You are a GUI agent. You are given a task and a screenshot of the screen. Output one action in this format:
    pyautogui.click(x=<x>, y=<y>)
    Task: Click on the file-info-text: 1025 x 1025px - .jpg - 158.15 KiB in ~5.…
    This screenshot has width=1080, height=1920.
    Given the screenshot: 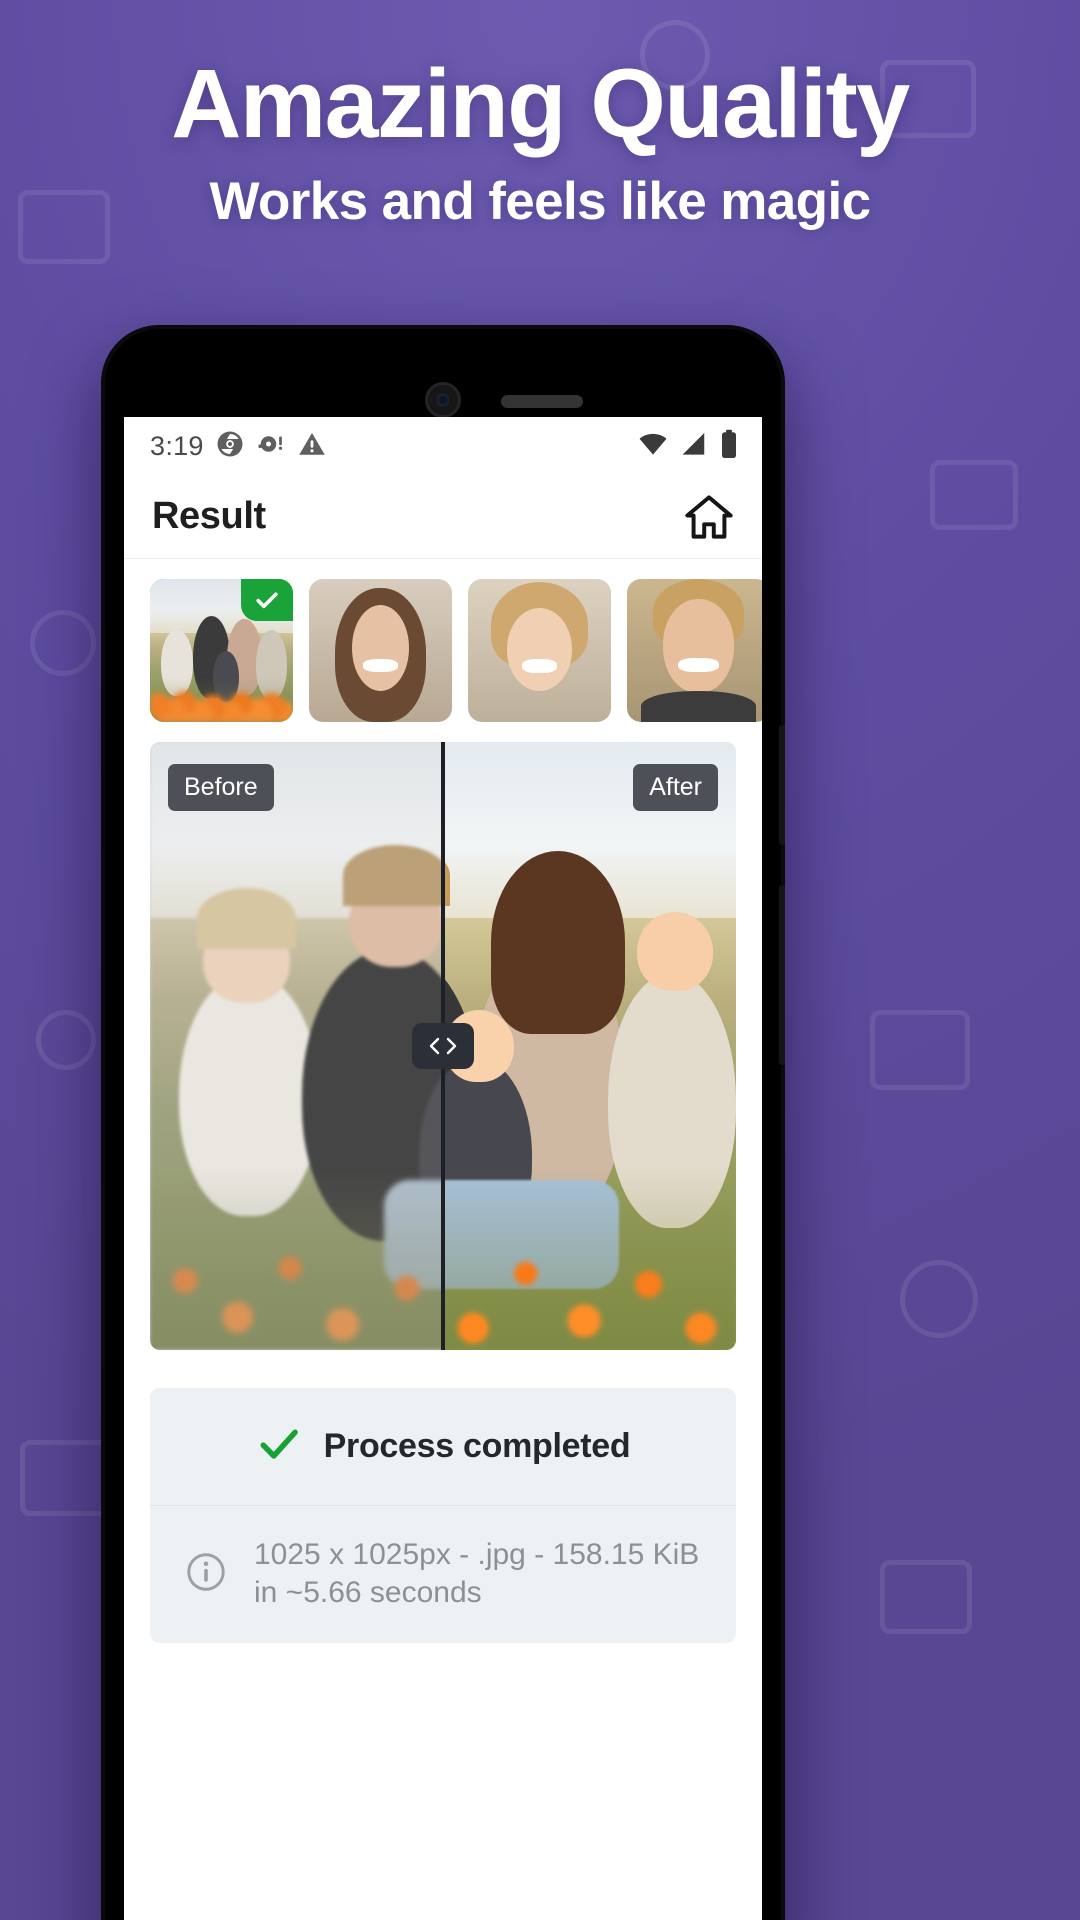 What is the action you would take?
    pyautogui.click(x=476, y=1574)
    